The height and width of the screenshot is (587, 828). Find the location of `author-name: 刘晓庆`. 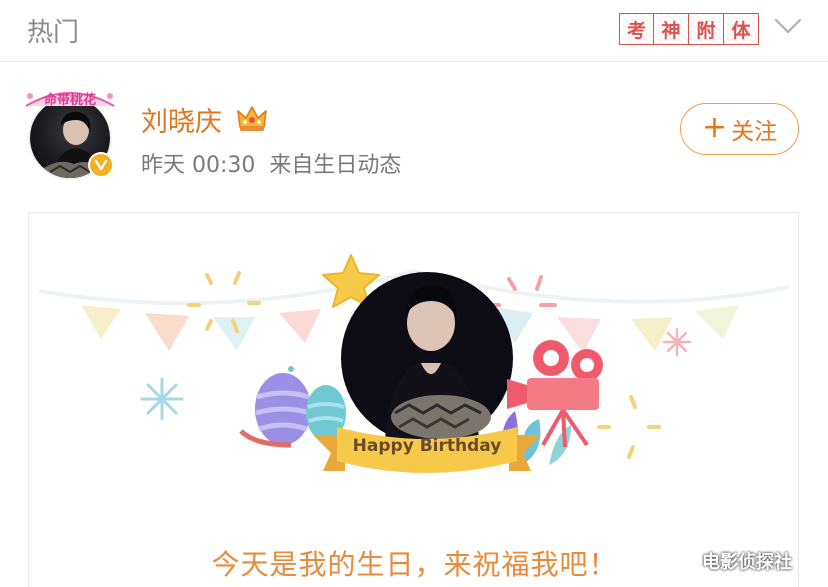

author-name: 刘晓庆 is located at coordinates (181, 119).